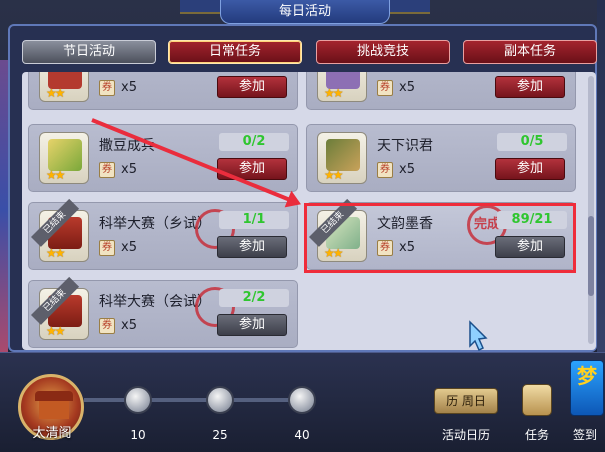 The height and width of the screenshot is (452, 605). I want to click on task-name: 撒豆成兵, so click(127, 146).